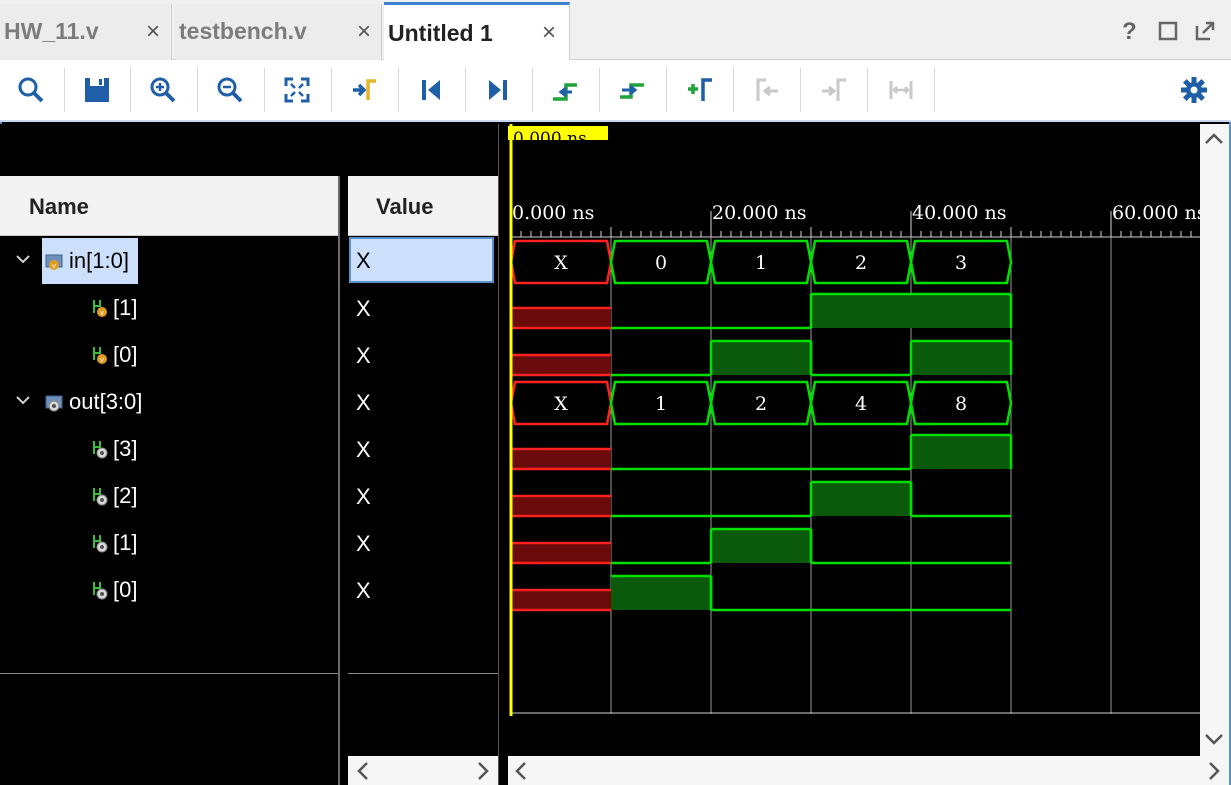  I want to click on zoom-in-icon, so click(163, 90).